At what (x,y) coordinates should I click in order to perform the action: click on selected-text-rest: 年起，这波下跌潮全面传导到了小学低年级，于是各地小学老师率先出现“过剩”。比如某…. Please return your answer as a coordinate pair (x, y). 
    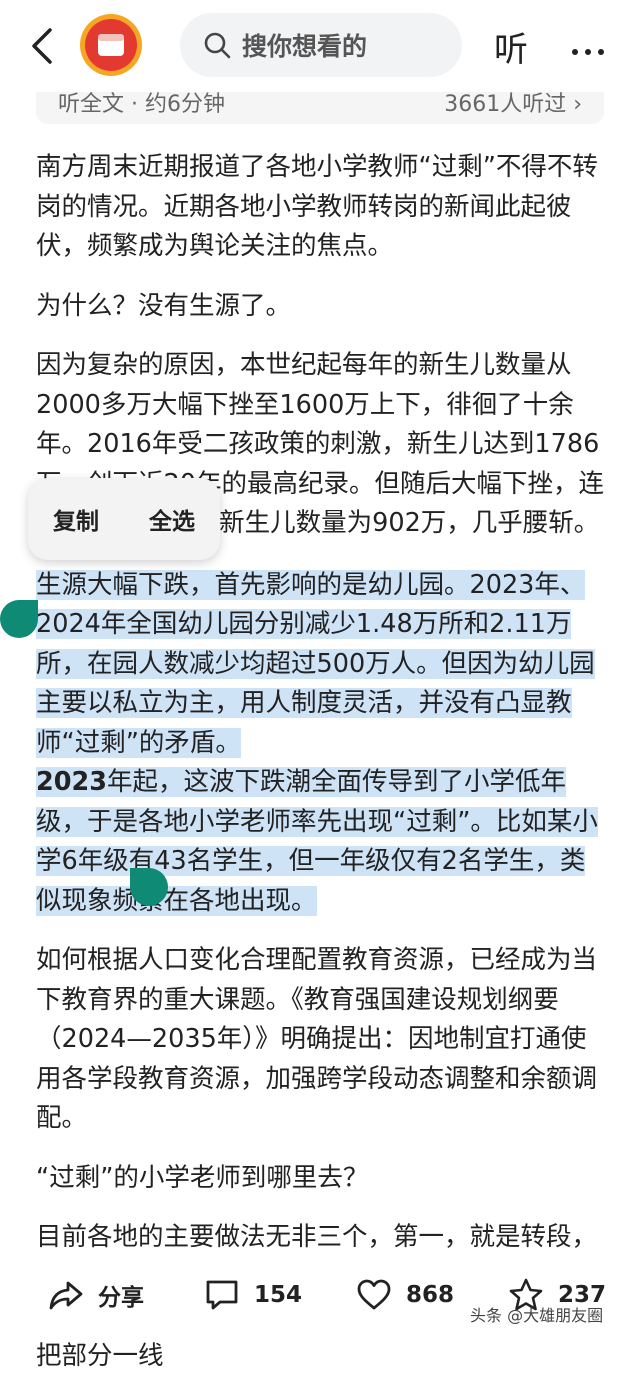
    Looking at the image, I should click on (317, 841).